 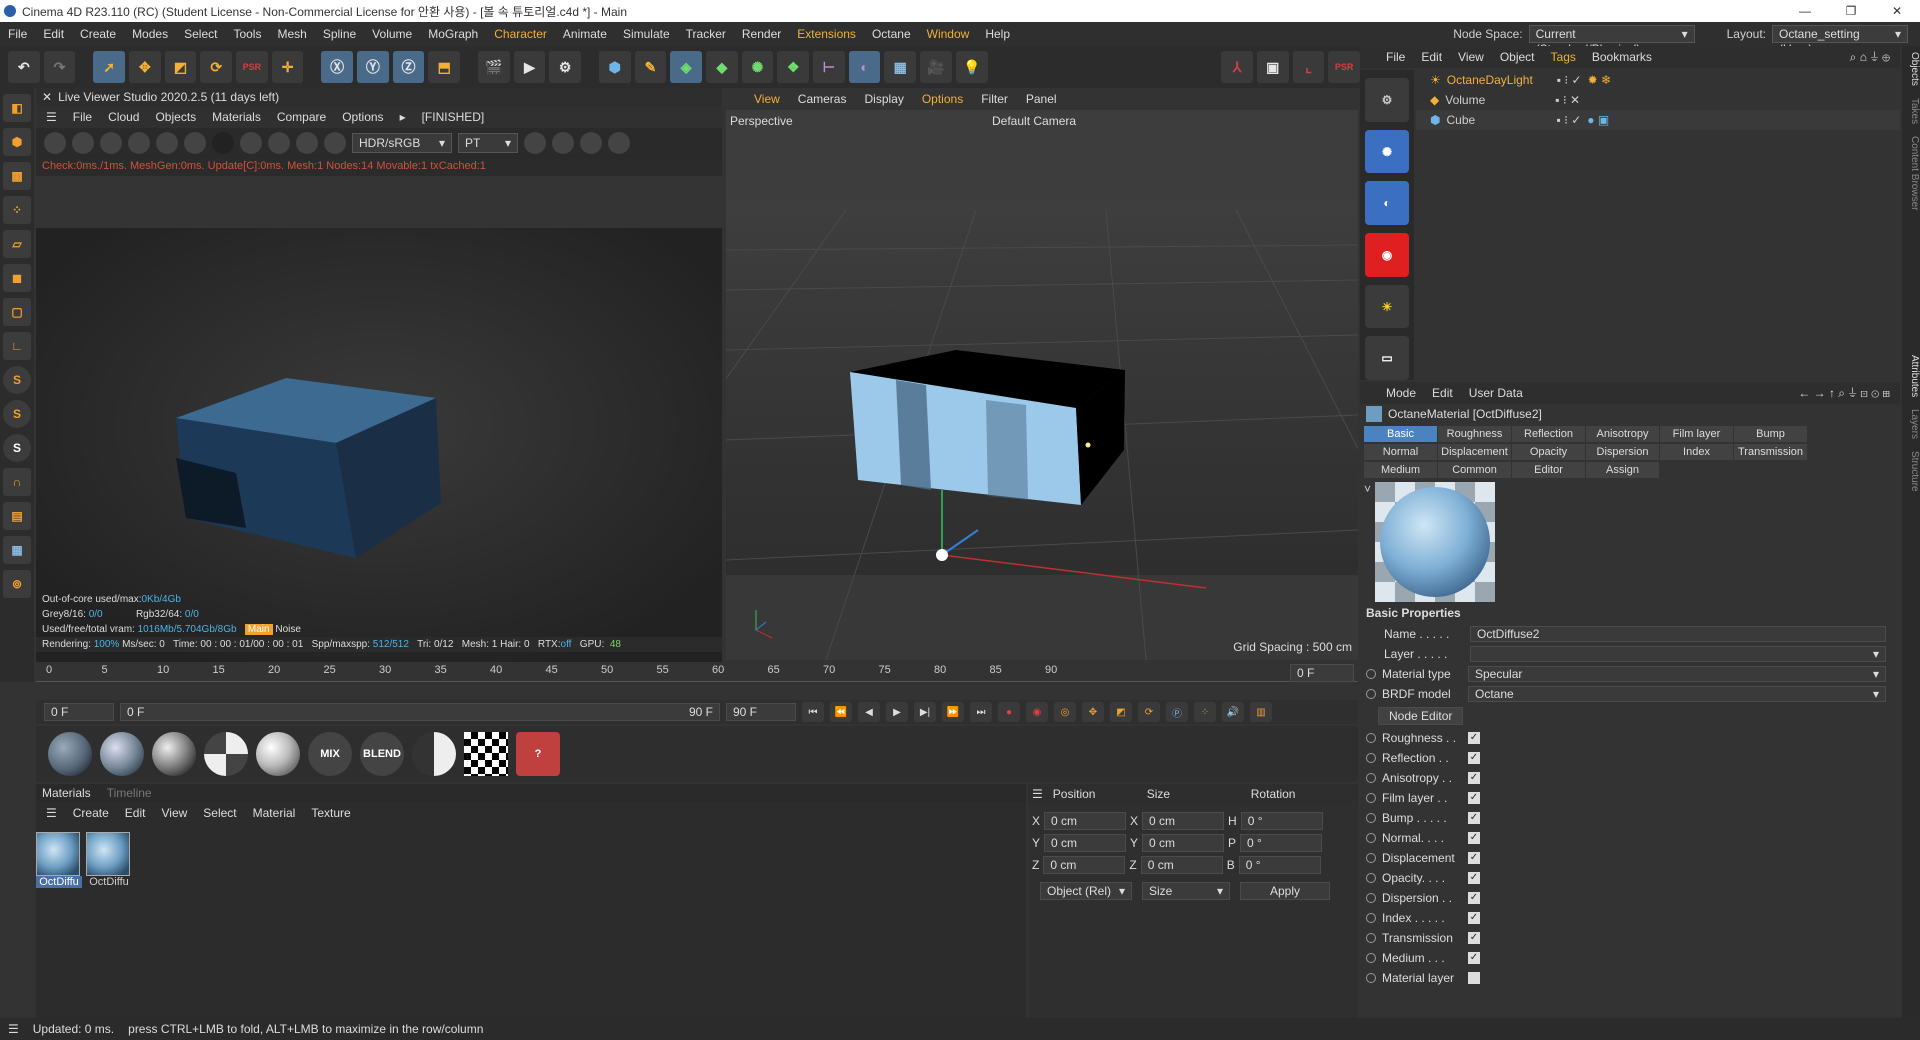 What do you see at coordinates (82, 117) in the screenshot?
I see `lv-menu-file: File` at bounding box center [82, 117].